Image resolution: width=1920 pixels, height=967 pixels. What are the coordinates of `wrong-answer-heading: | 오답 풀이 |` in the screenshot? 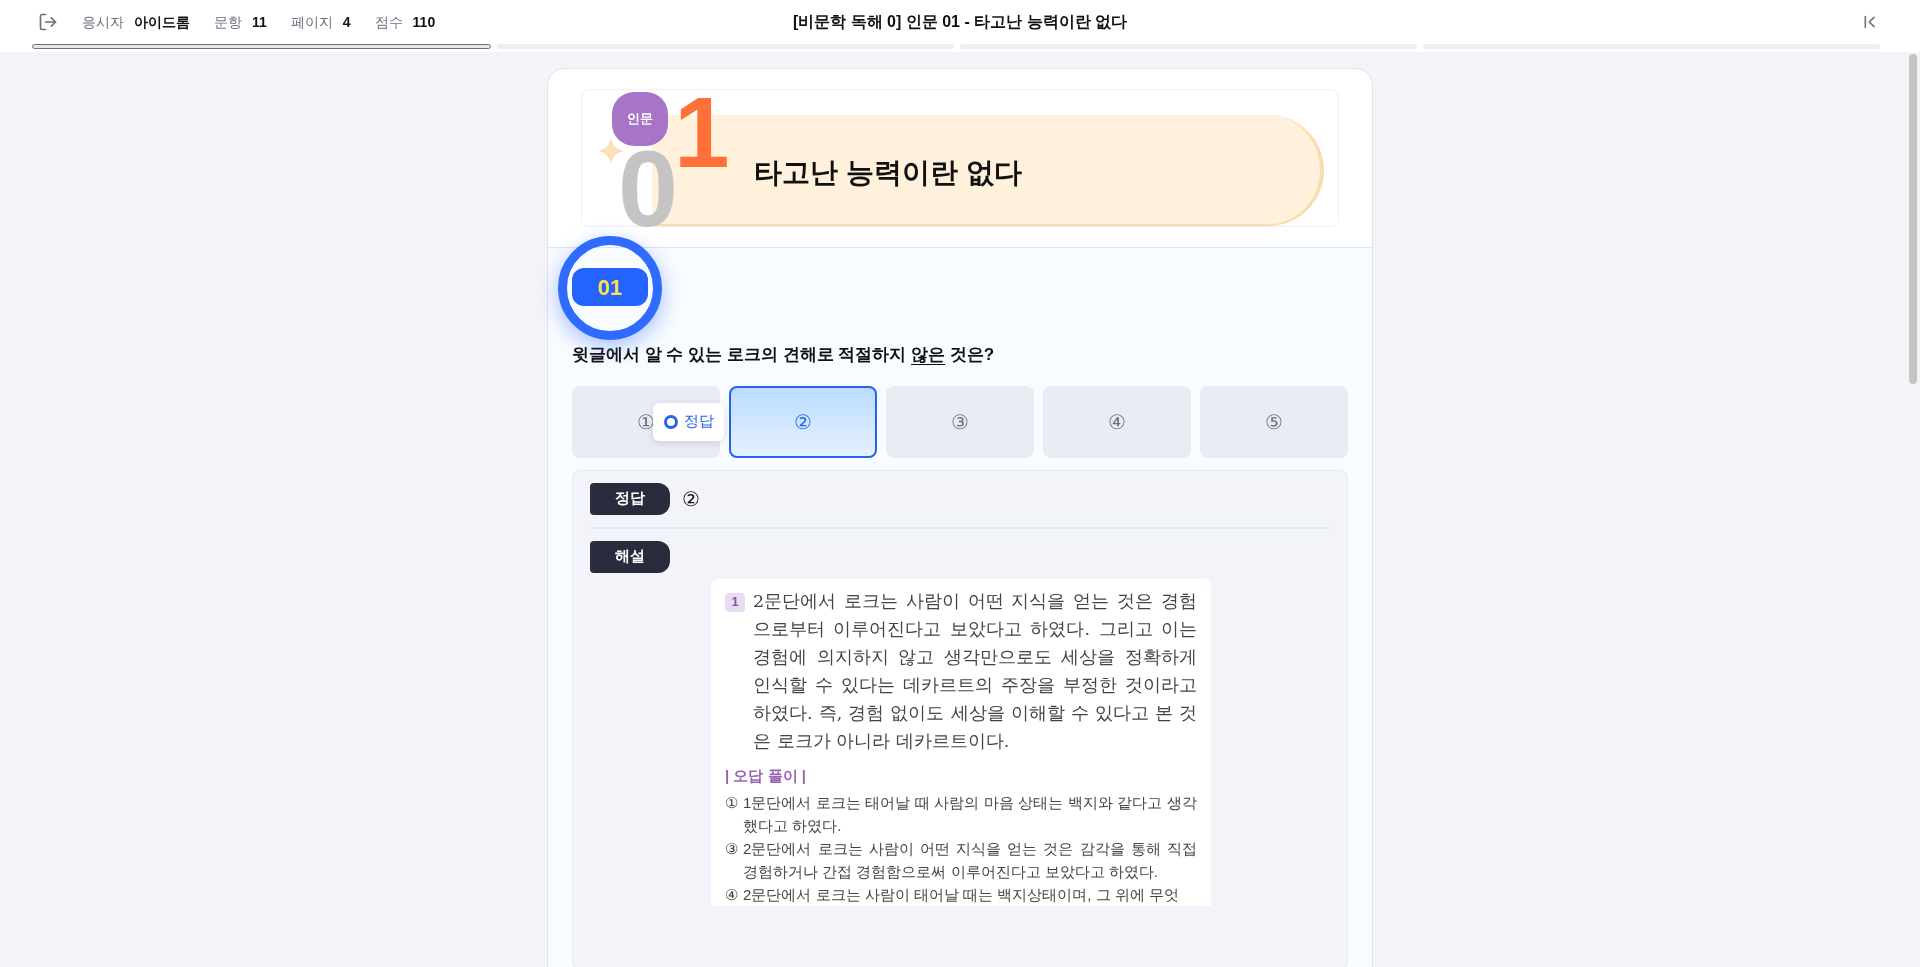 It's located at (766, 775).